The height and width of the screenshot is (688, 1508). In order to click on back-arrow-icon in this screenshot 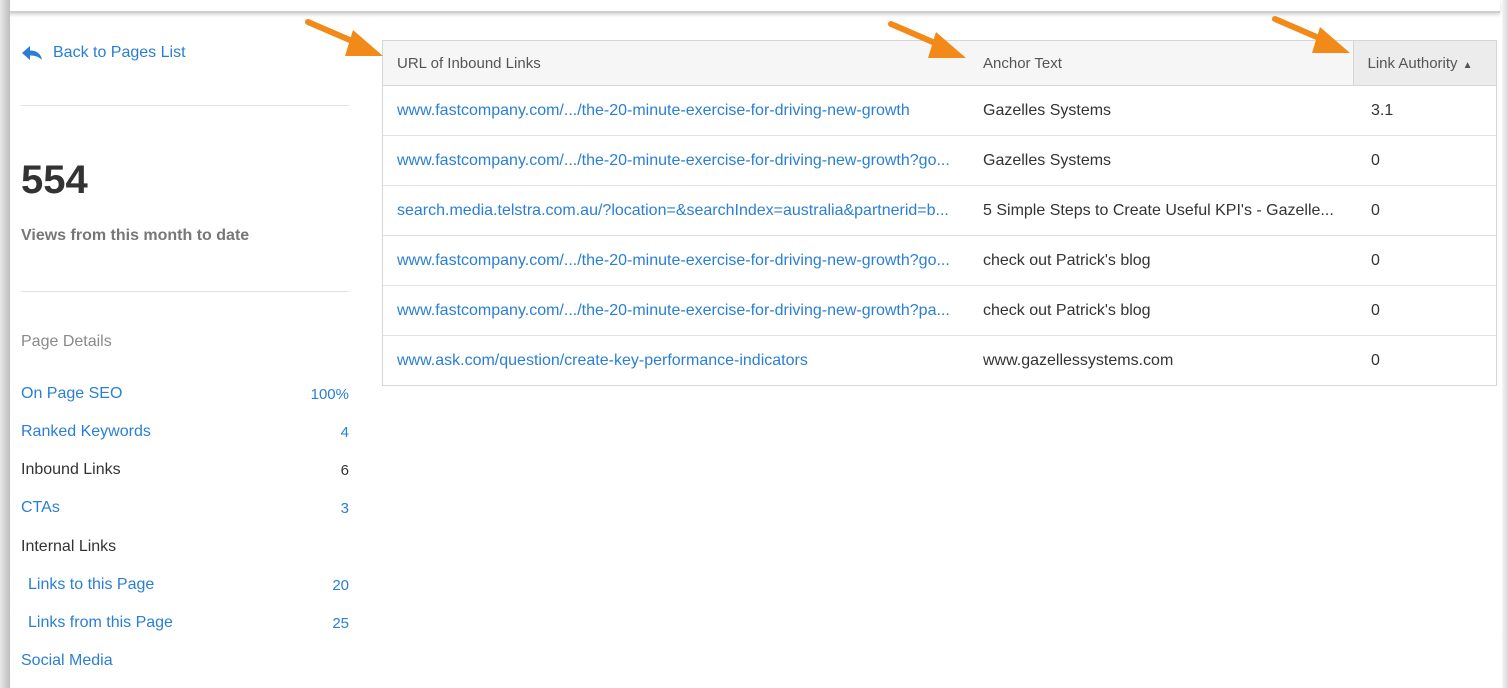, I will do `click(32, 53)`.